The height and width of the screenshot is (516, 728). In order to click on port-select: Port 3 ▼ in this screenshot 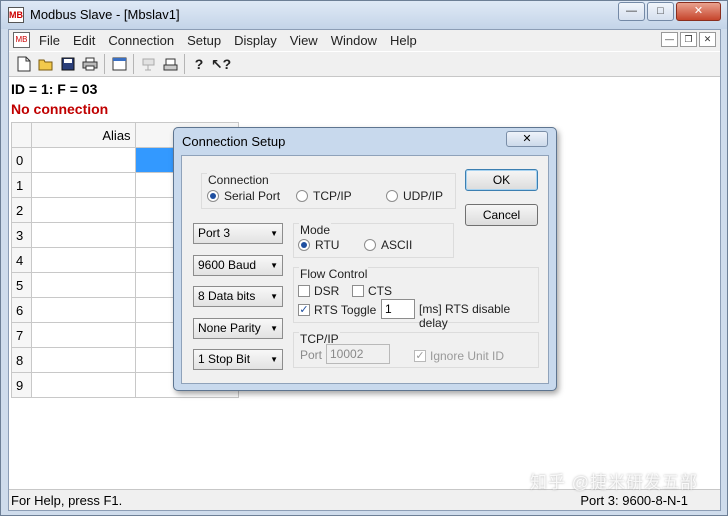, I will do `click(238, 233)`.